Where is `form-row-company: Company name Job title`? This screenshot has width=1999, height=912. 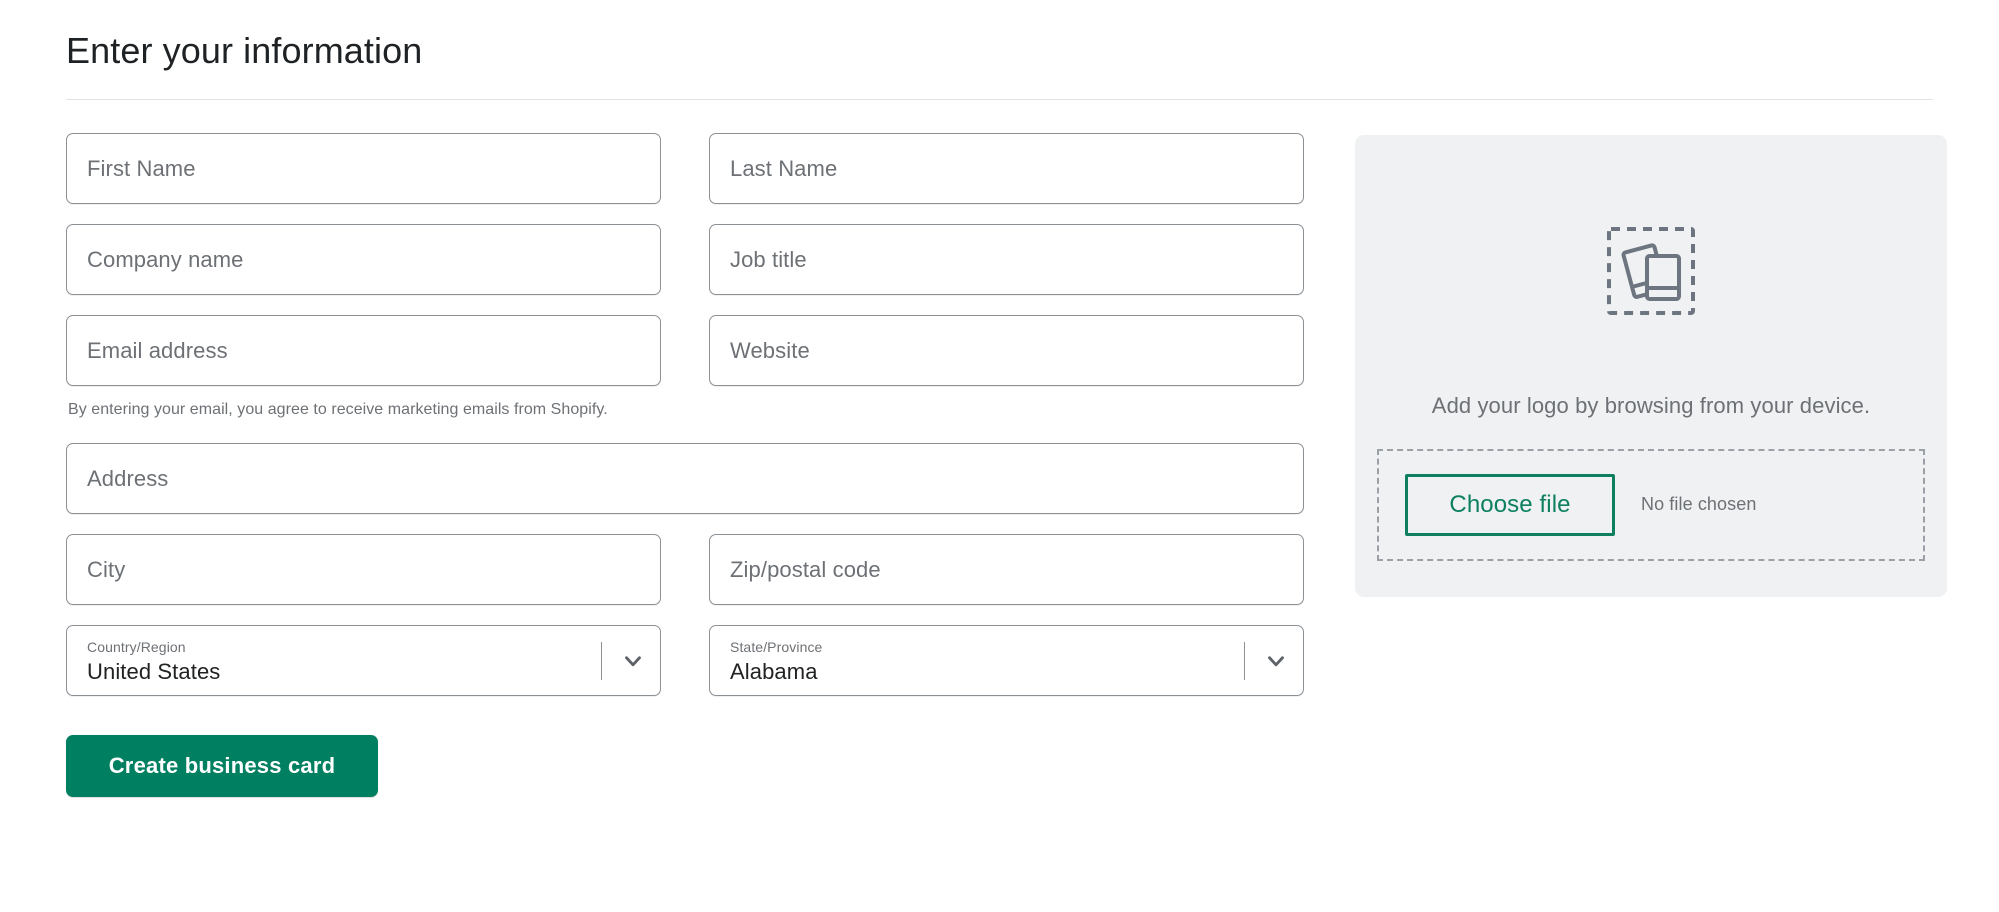 form-row-company: Company name Job title is located at coordinates (685, 259).